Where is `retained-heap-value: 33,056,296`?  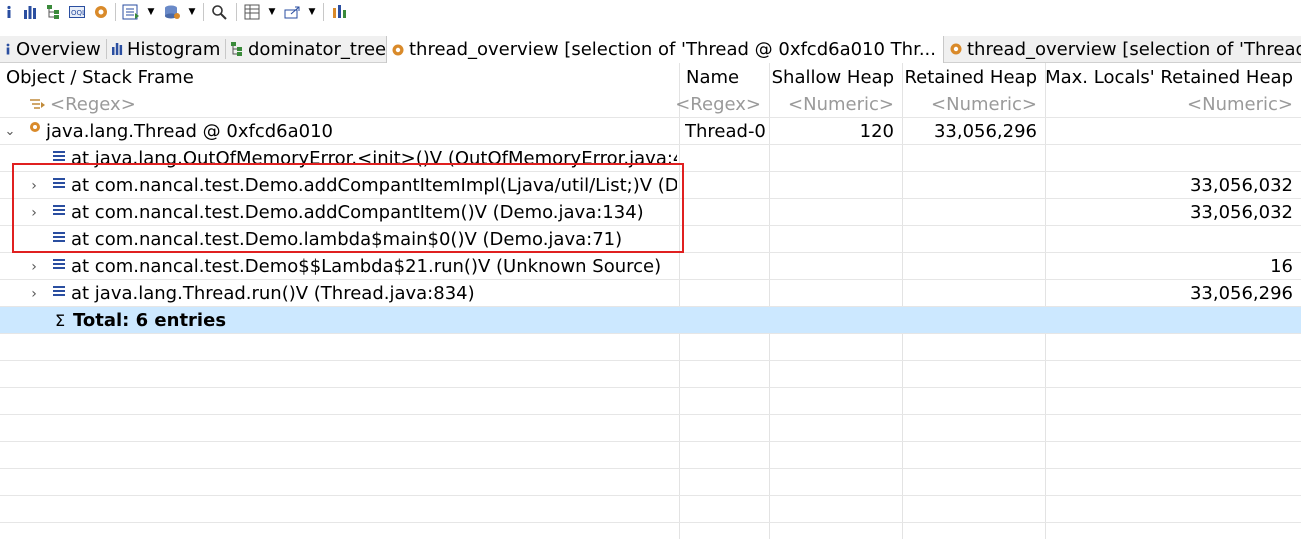
retained-heap-value: 33,056,296 is located at coordinates (985, 131).